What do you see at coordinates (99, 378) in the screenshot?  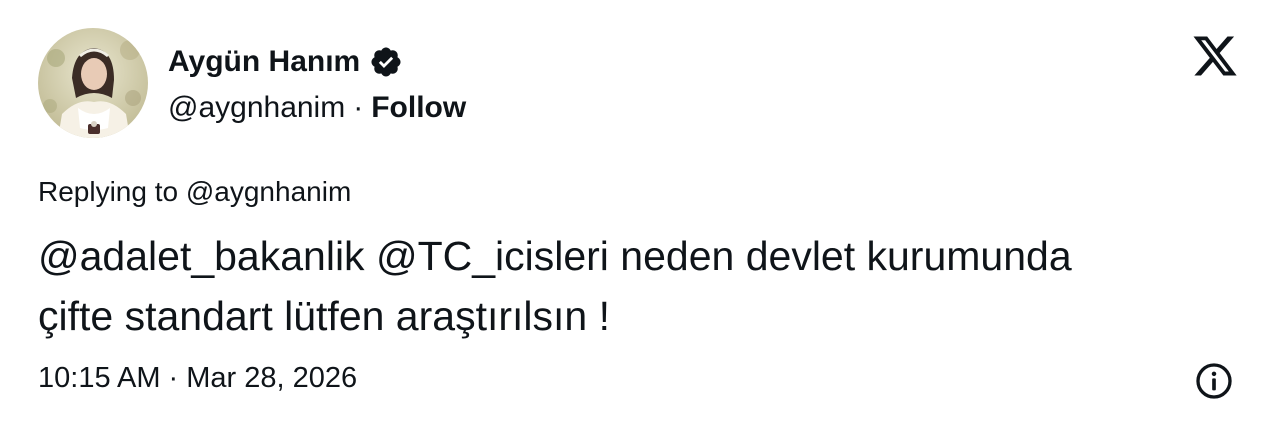 I see `timestamp-time: 10:15 AM` at bounding box center [99, 378].